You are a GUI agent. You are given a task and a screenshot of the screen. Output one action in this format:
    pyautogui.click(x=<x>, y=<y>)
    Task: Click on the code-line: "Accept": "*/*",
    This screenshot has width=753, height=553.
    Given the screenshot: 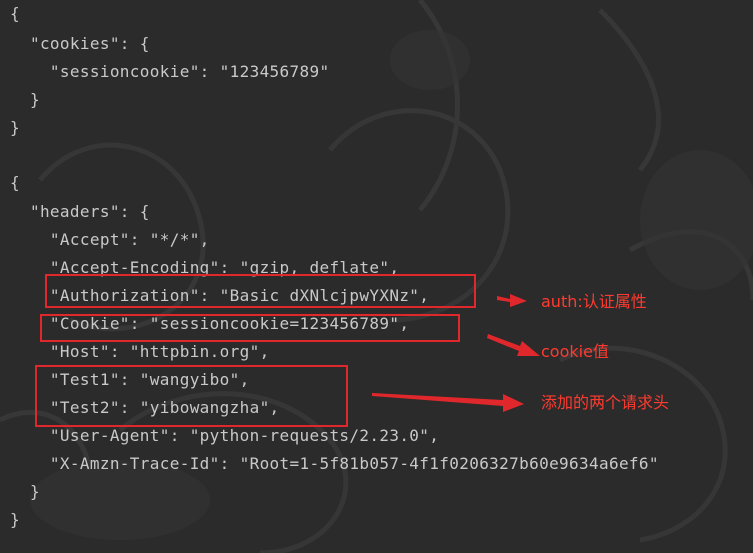 What is the action you would take?
    pyautogui.click(x=110, y=239)
    